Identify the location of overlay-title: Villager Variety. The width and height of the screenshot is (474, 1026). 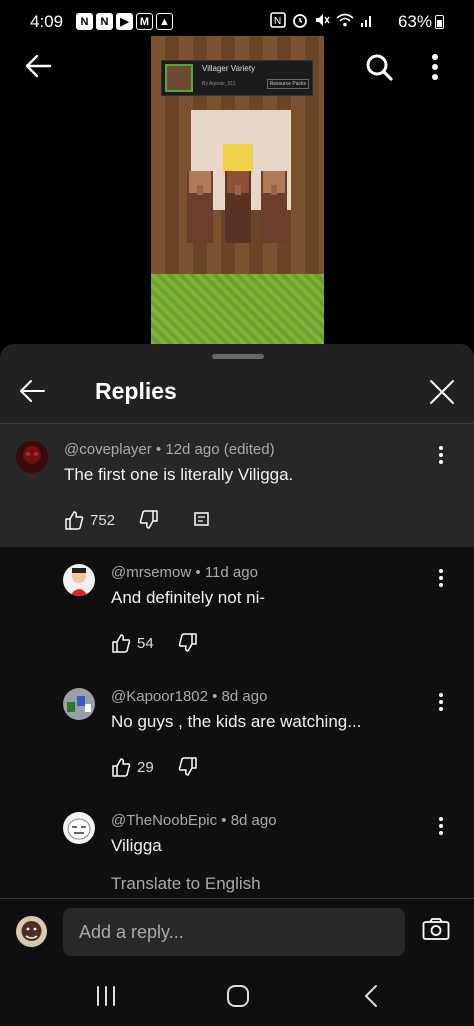
(229, 68).